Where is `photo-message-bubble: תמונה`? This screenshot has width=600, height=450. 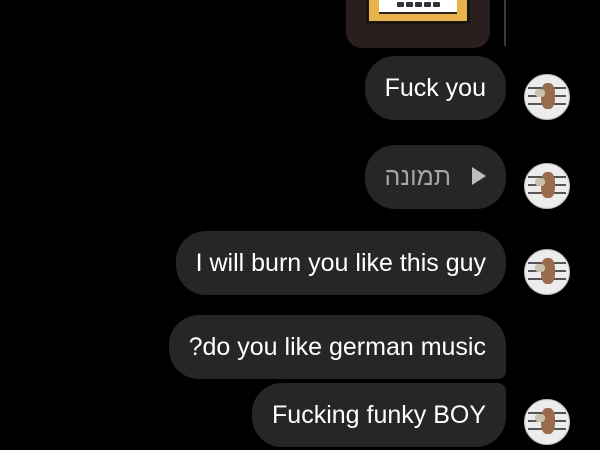 photo-message-bubble: תמונה is located at coordinates (435, 177).